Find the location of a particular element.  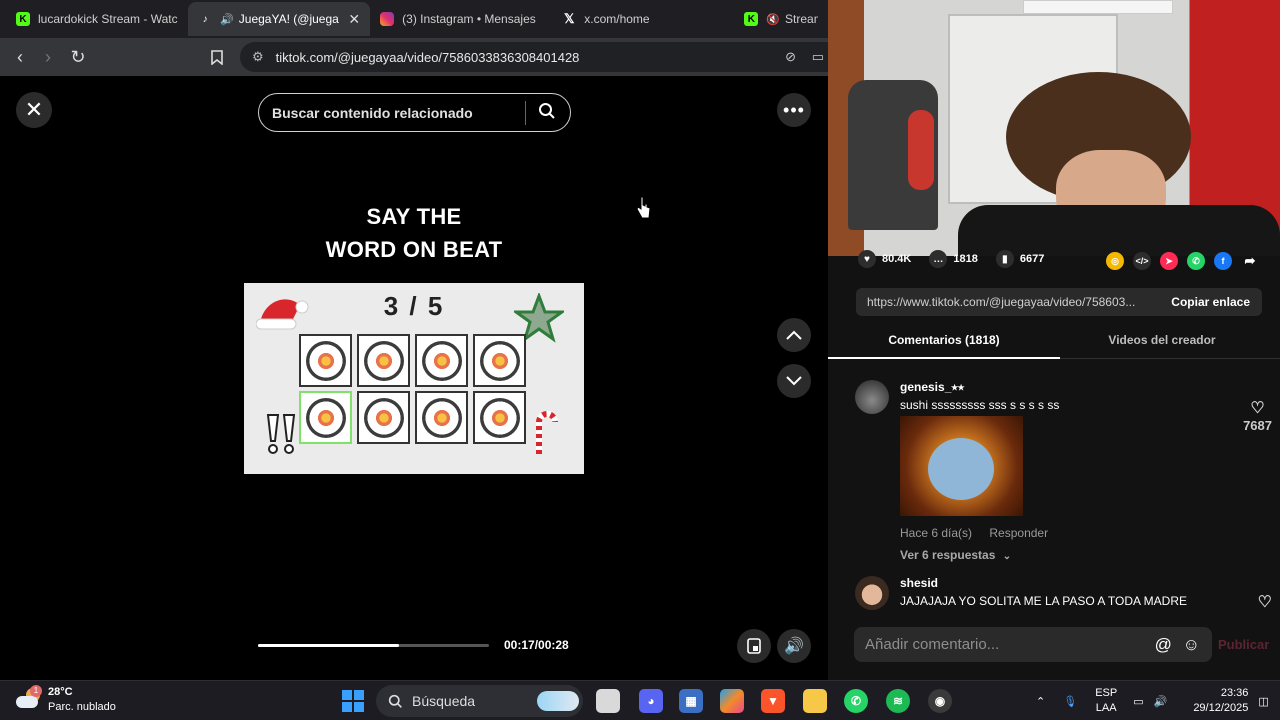

caption-line-1: SAY THE is located at coordinates (414, 216).